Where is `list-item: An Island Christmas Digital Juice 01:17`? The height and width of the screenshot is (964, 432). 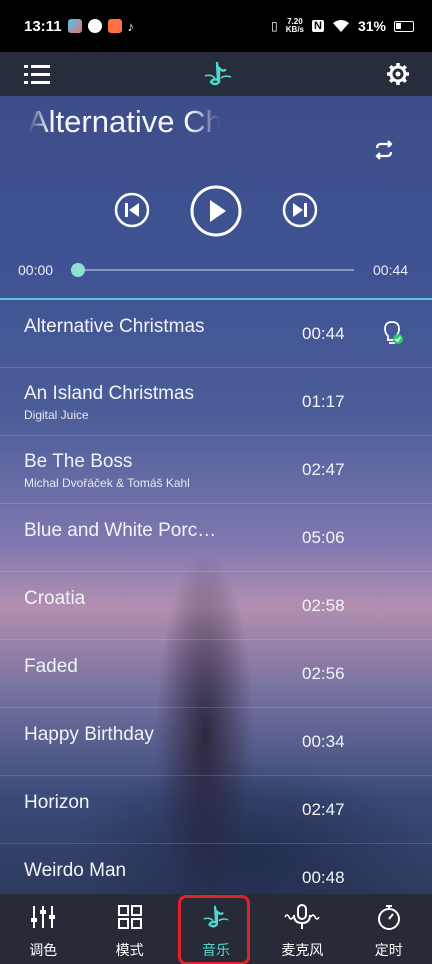 list-item: An Island Christmas Digital Juice 01:17 is located at coordinates (216, 402).